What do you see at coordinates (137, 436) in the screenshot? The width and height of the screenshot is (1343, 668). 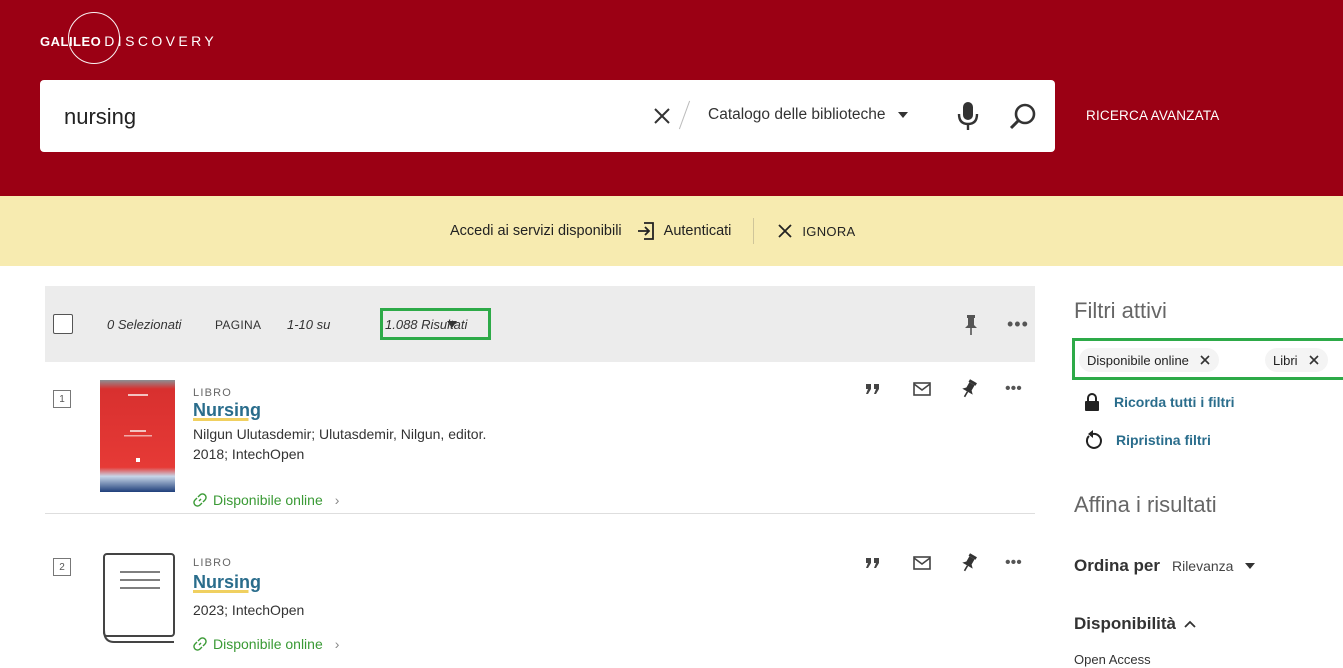 I see `book-cover-thumbnail` at bounding box center [137, 436].